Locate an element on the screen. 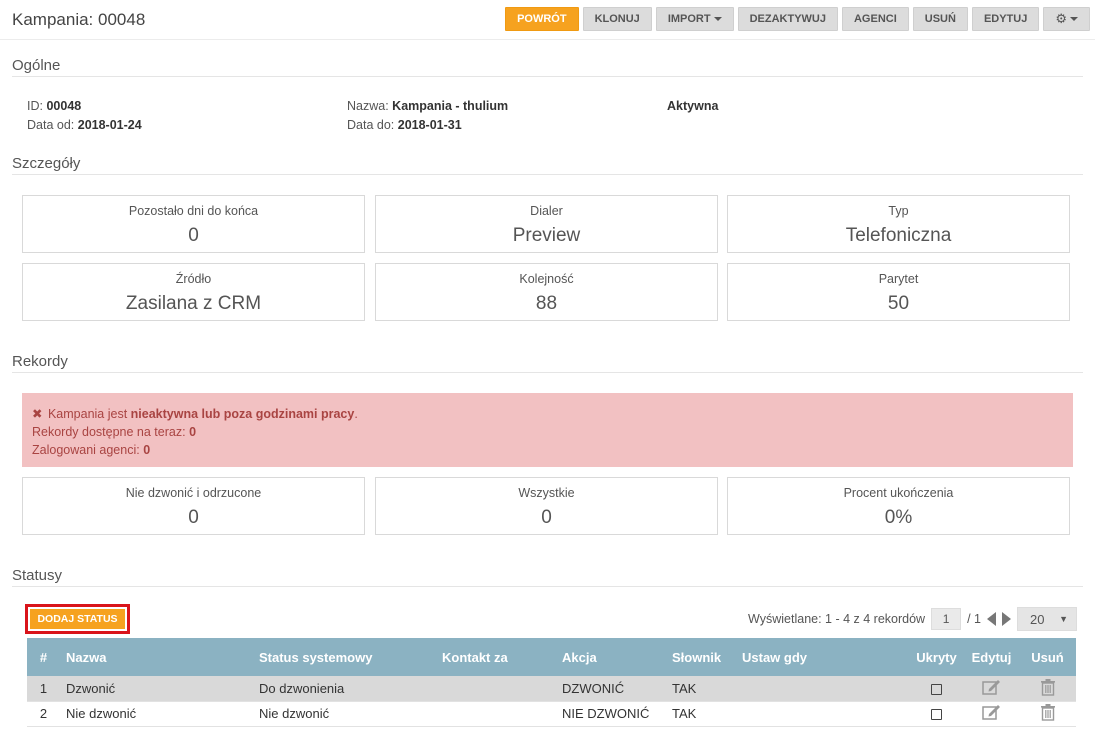 The height and width of the screenshot is (729, 1095). cell-action: NIE DZWONIĆ is located at coordinates (611, 714).